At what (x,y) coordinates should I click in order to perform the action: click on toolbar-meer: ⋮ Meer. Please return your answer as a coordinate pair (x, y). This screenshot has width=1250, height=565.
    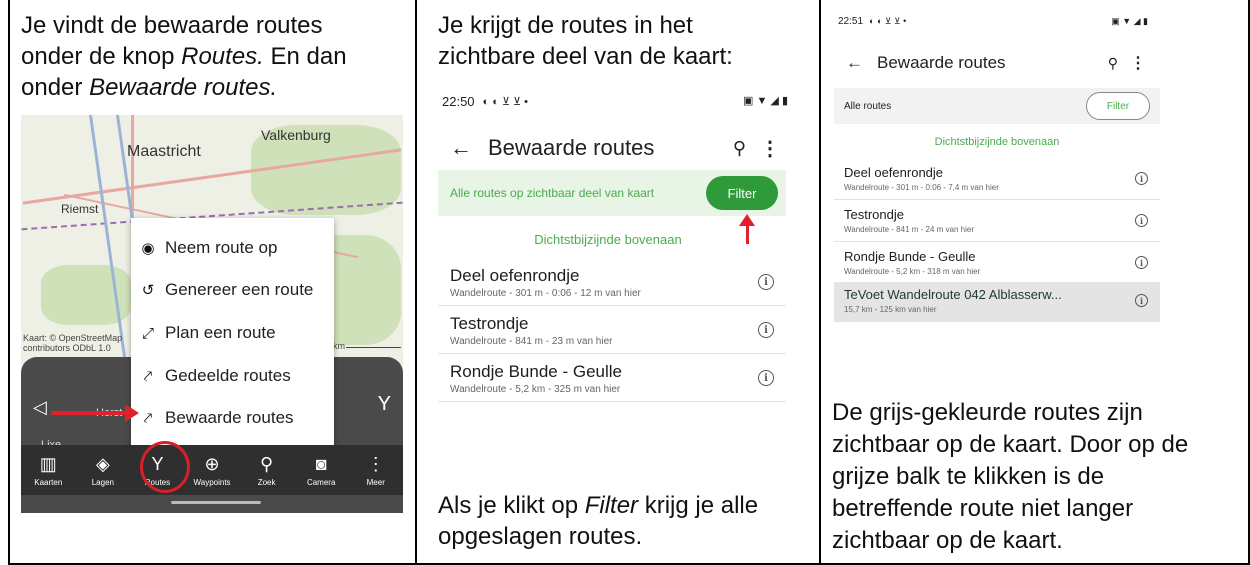
    Looking at the image, I should click on (375, 470).